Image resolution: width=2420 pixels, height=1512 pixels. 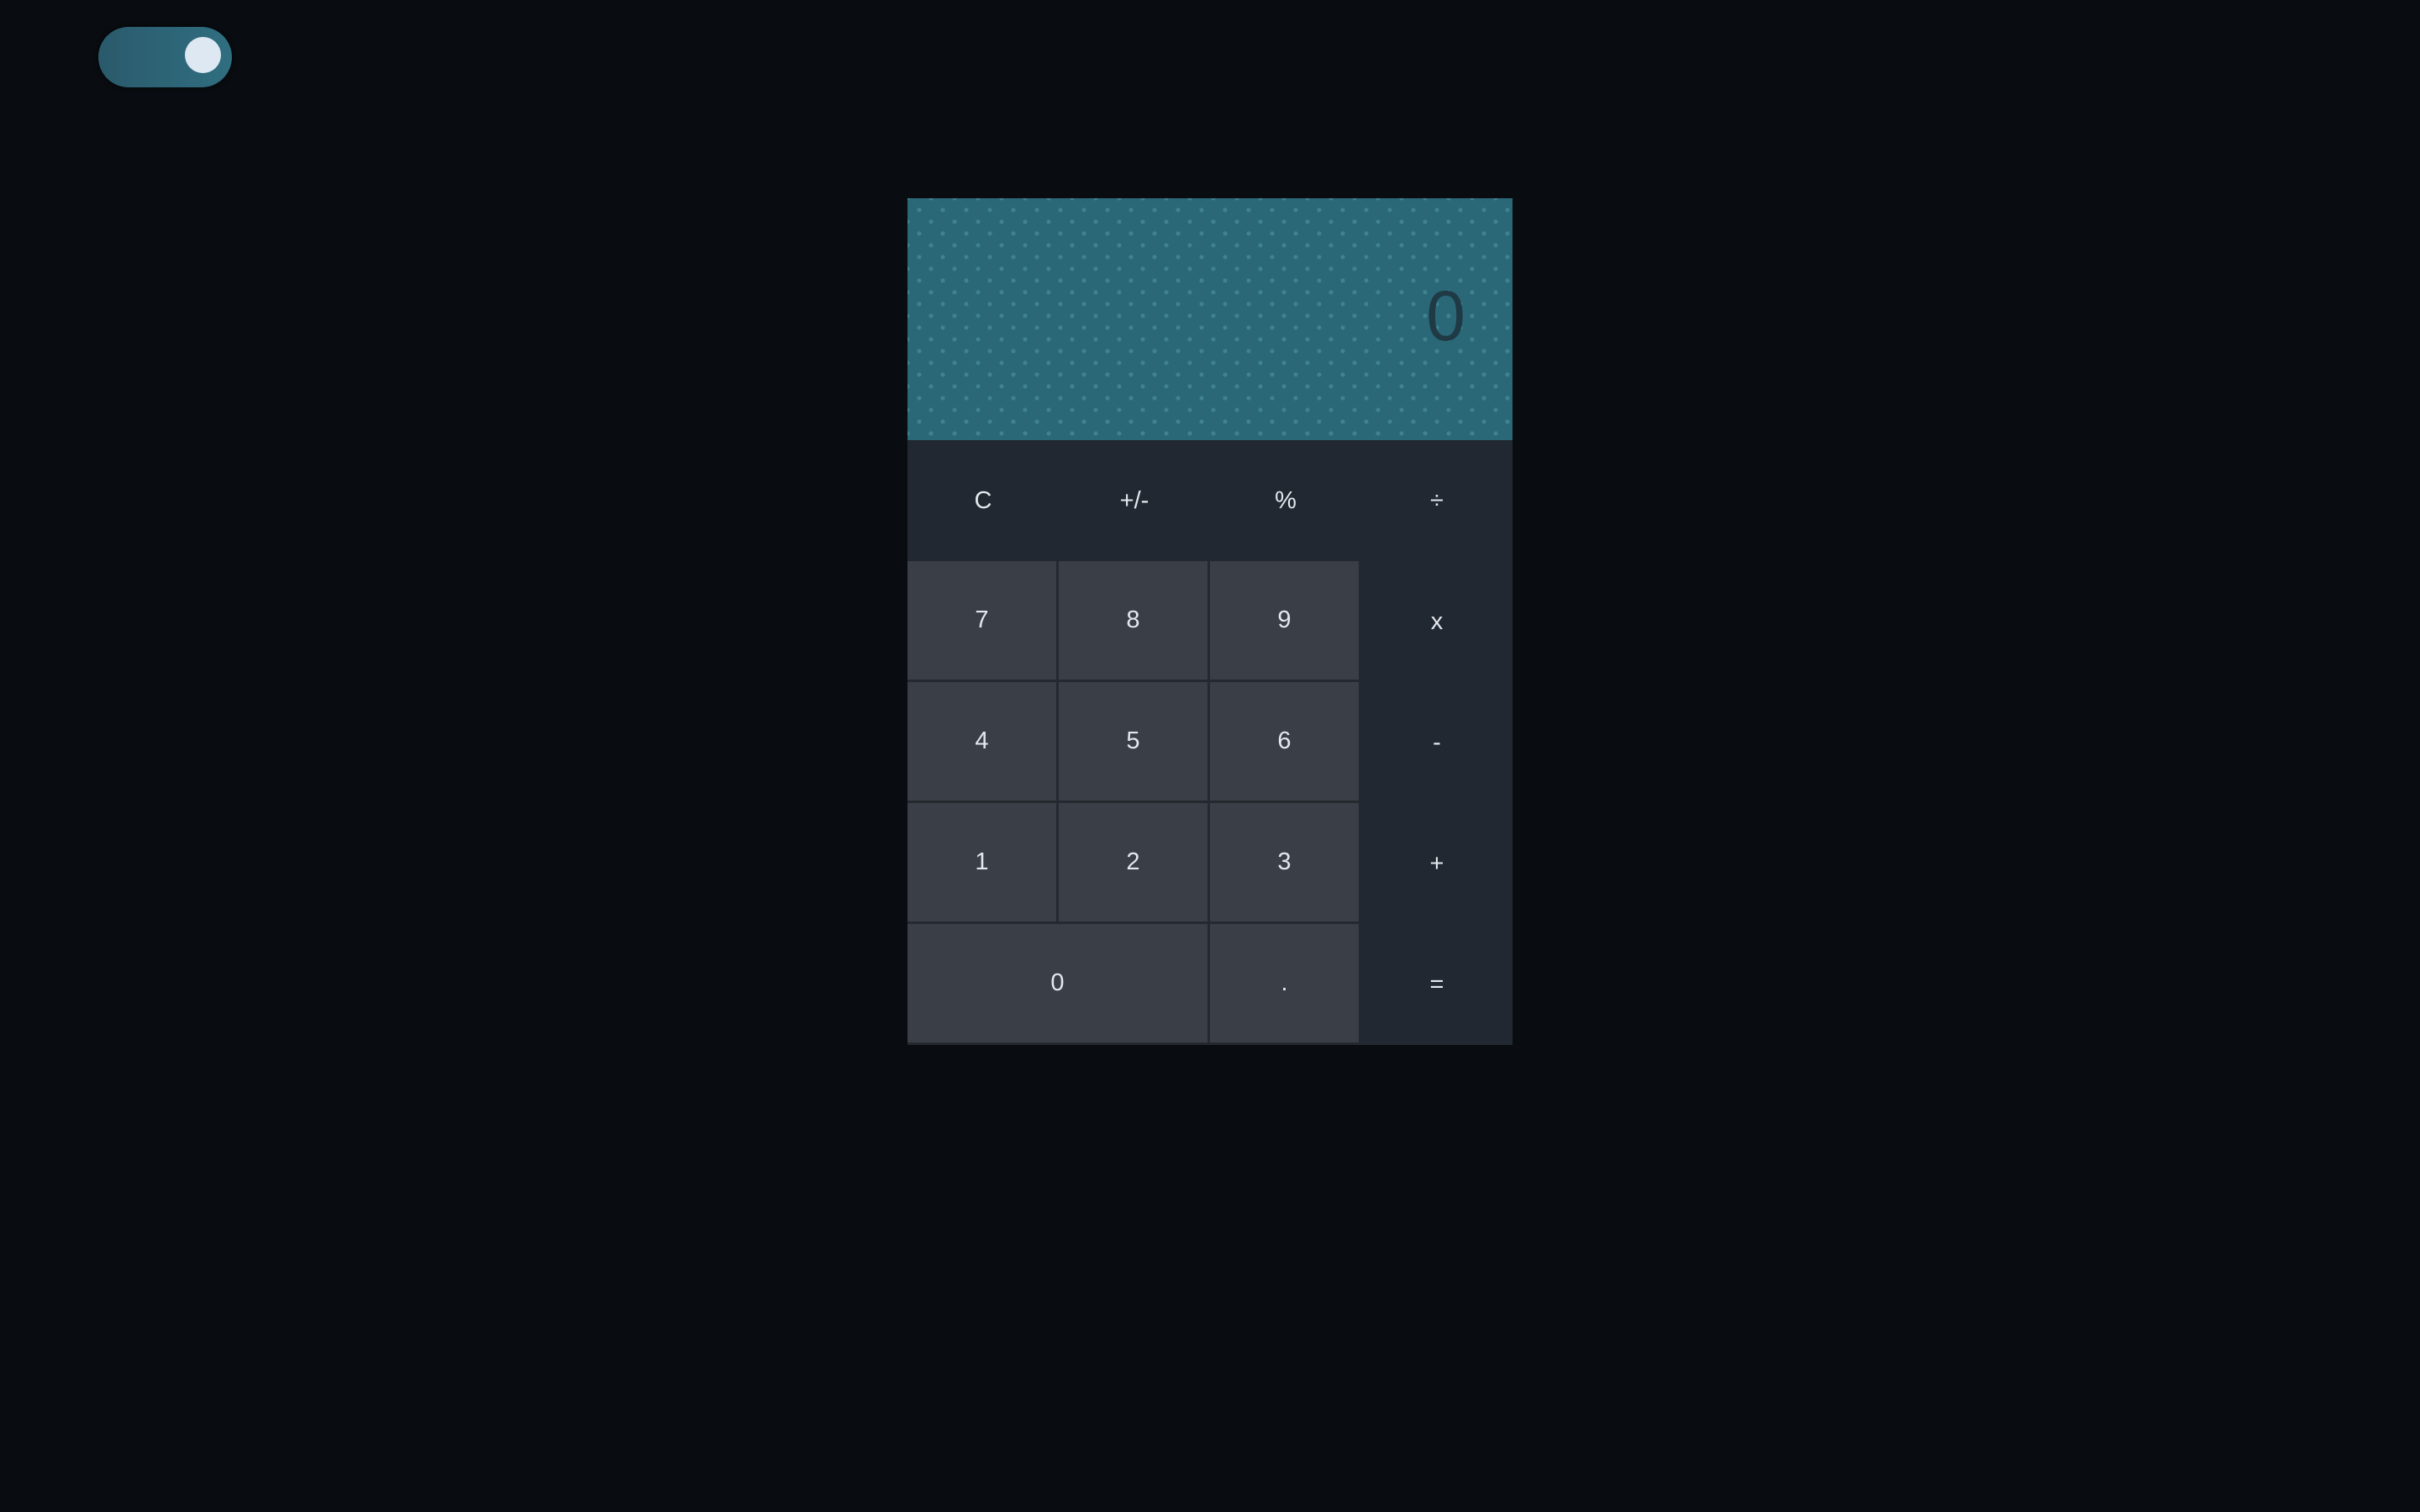 What do you see at coordinates (203, 55) in the screenshot?
I see `toggle-knob` at bounding box center [203, 55].